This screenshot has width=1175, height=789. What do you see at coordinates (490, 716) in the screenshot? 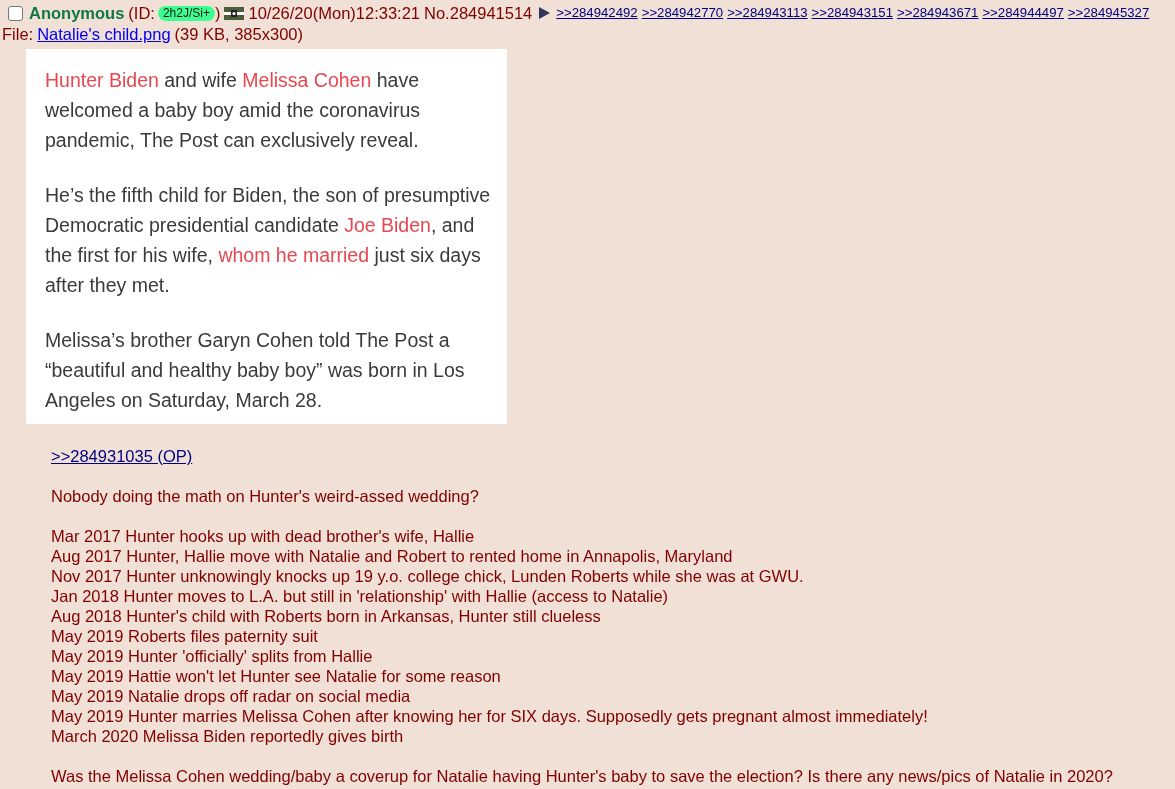
I see `message-line: May 2019 Hunter marries Melissa Cohen after knowing her for SIX days. Supposedly gets pregnant almost immediately!` at bounding box center [490, 716].